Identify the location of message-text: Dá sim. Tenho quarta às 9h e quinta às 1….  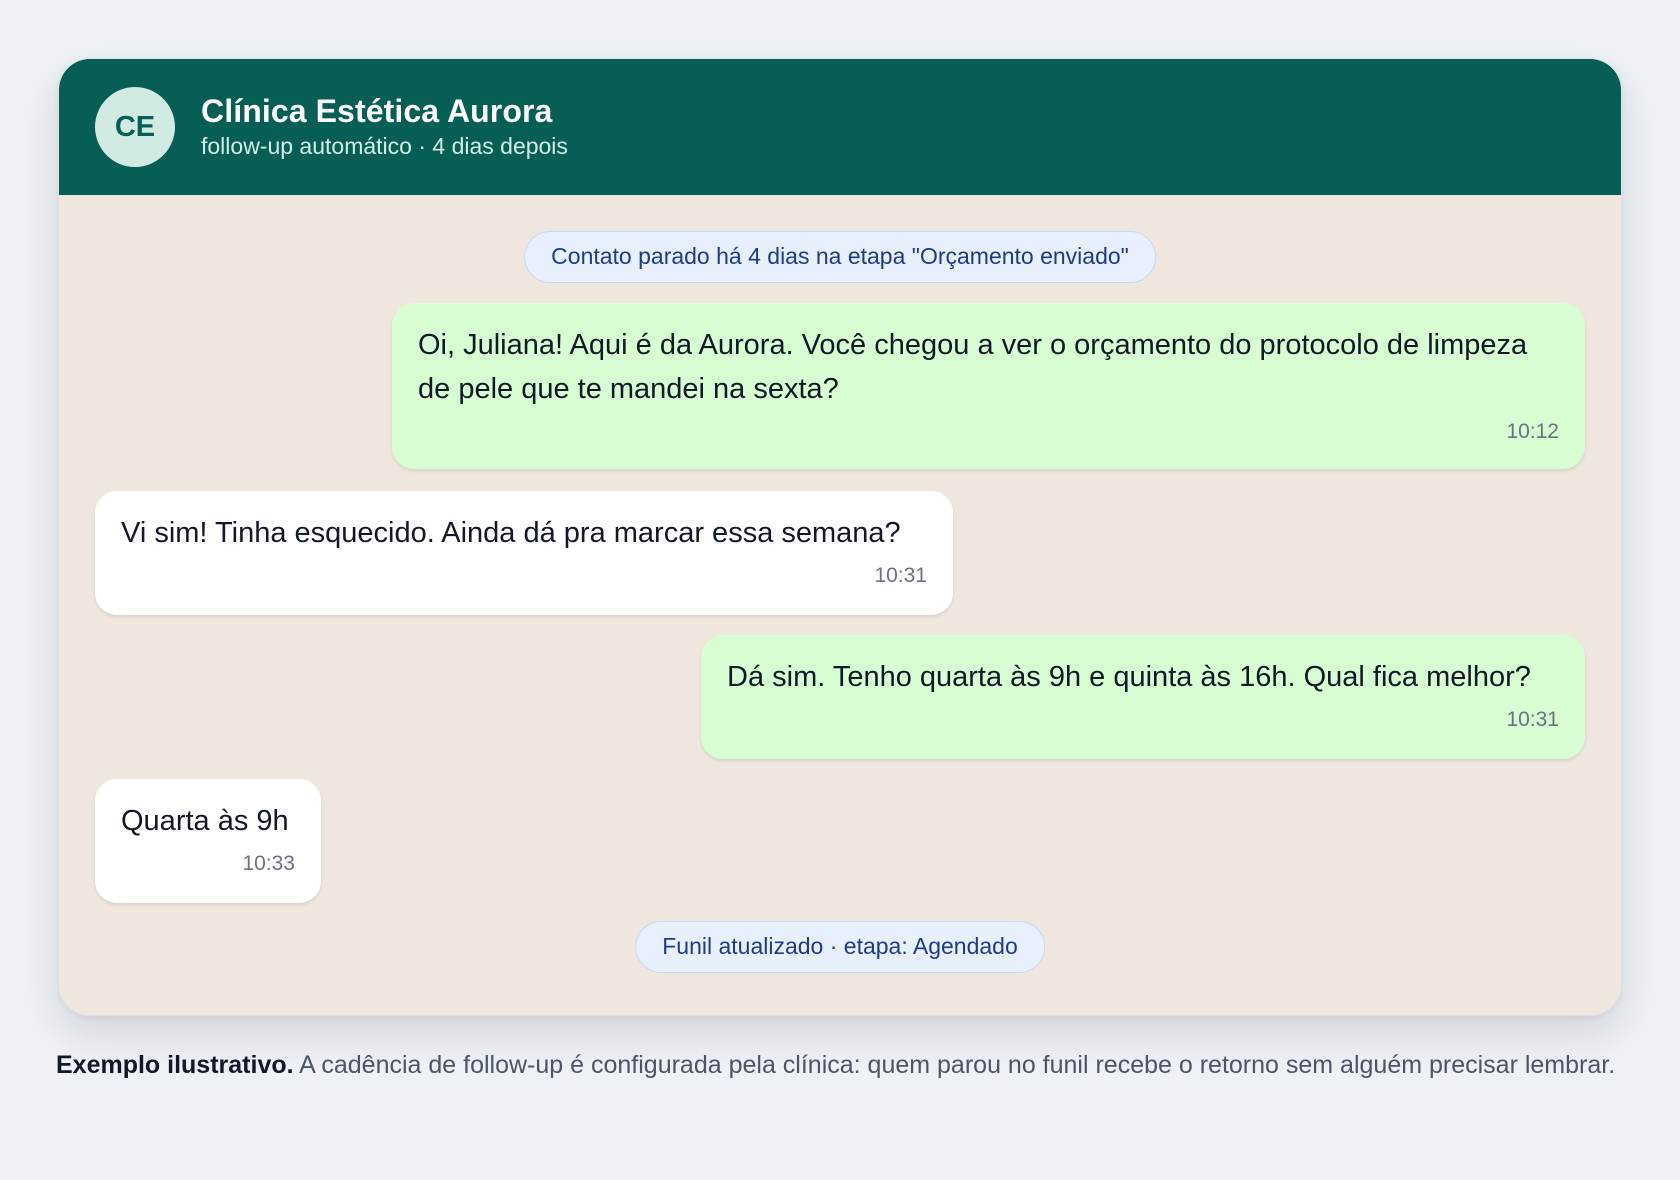
(1129, 677).